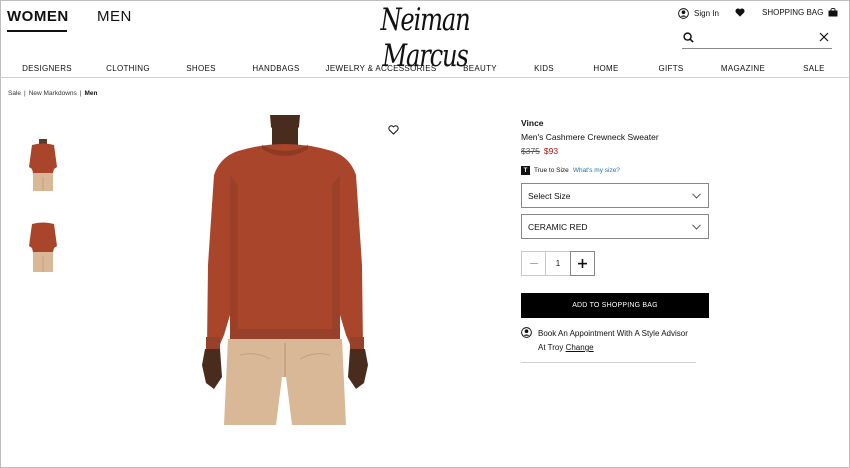  What do you see at coordinates (530, 151) in the screenshot?
I see `original-price: $375` at bounding box center [530, 151].